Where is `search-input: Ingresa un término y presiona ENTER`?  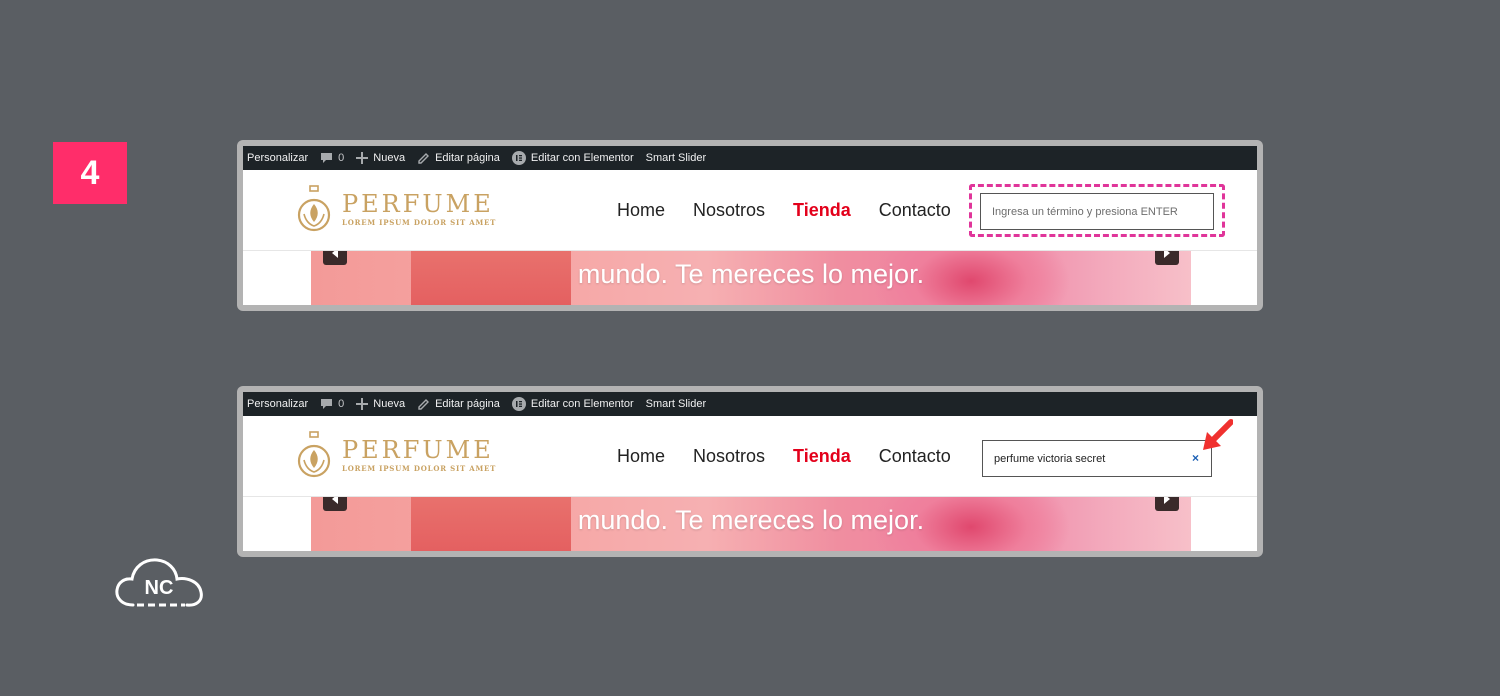
search-input: Ingresa un término y presiona ENTER is located at coordinates (1097, 211).